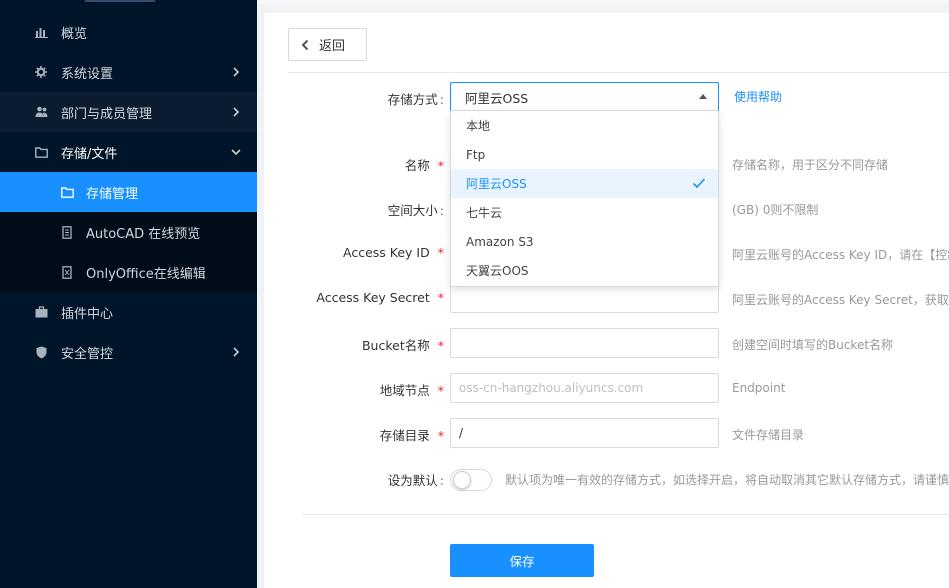 The width and height of the screenshot is (949, 588). Describe the element at coordinates (768, 435) in the screenshot. I see `dir-hint: 文件存储目录` at that location.